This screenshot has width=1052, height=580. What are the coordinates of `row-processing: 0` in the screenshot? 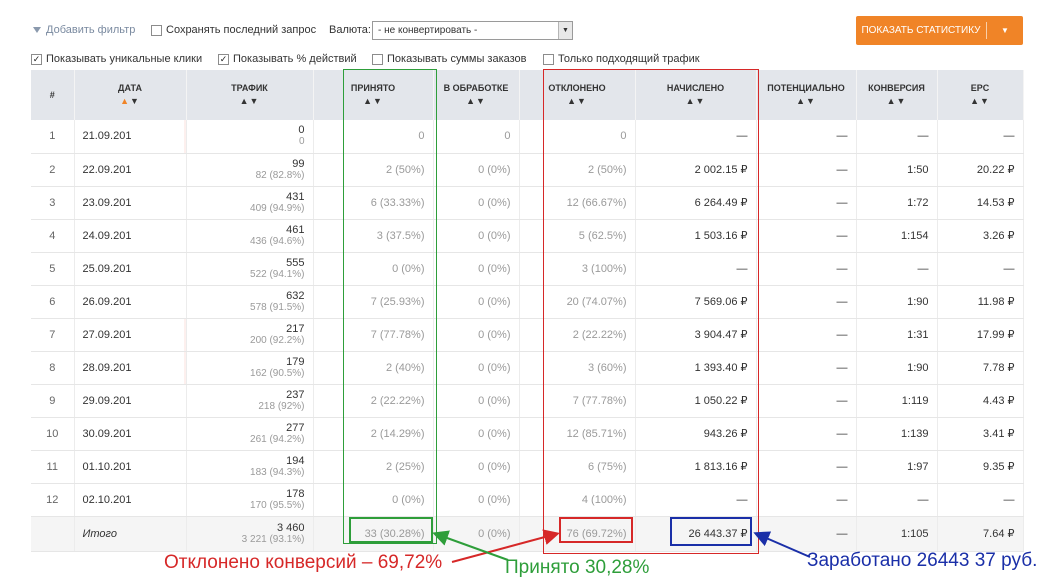 It's located at (476, 137).